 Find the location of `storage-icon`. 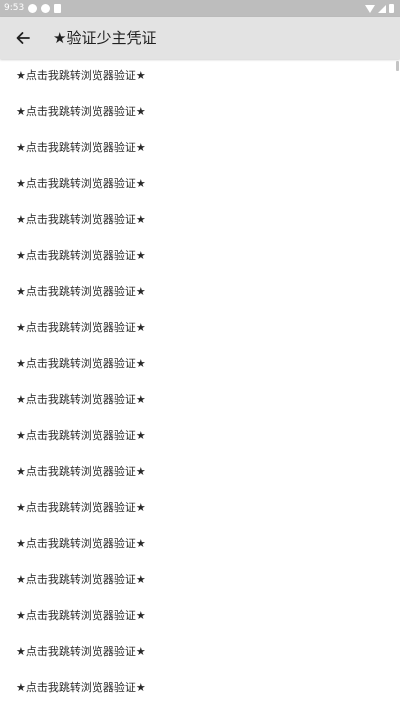

storage-icon is located at coordinates (58, 8).